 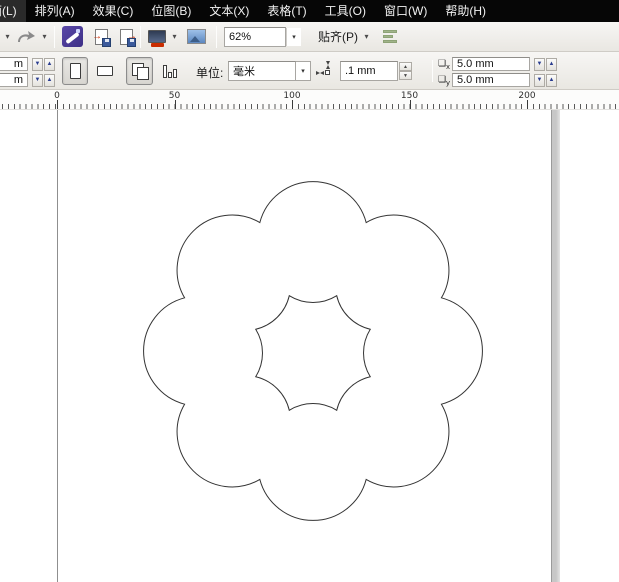 I want to click on welcome-screen-icon, so click(x=196, y=36).